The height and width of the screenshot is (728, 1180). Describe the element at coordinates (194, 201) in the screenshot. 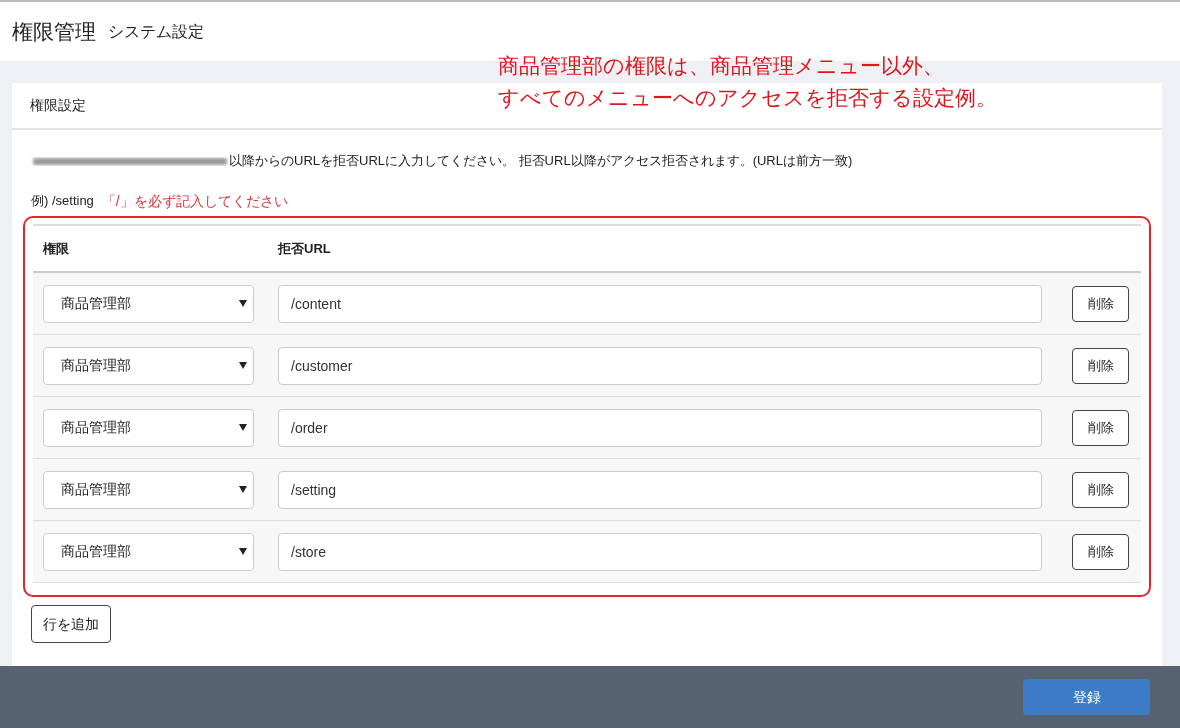

I see `example-note: 「/」を必ず記入してください` at that location.